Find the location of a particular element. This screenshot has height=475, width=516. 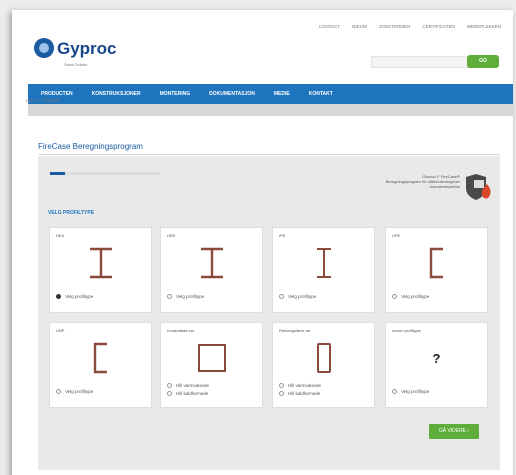

top-link: CONTACT is located at coordinates (329, 26).